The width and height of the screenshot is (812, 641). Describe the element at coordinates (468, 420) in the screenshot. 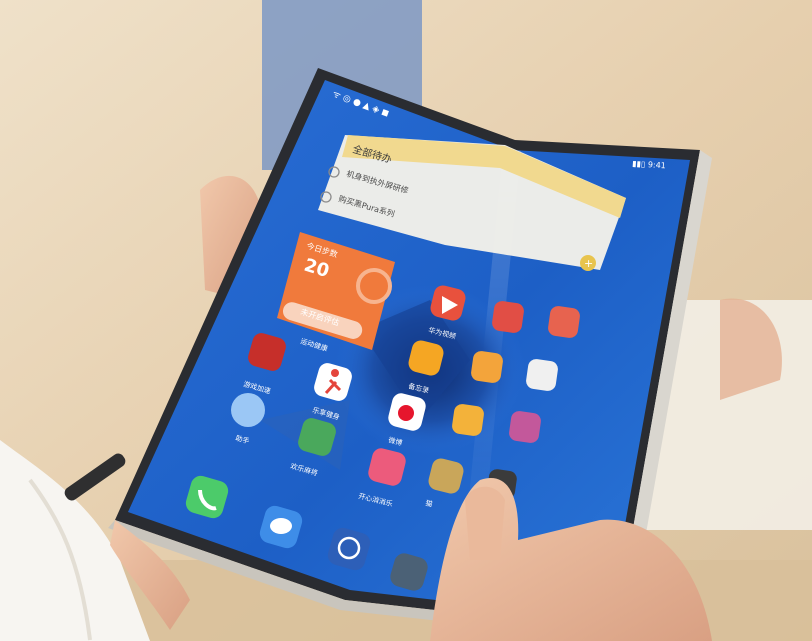

I see `app-icon-files` at that location.